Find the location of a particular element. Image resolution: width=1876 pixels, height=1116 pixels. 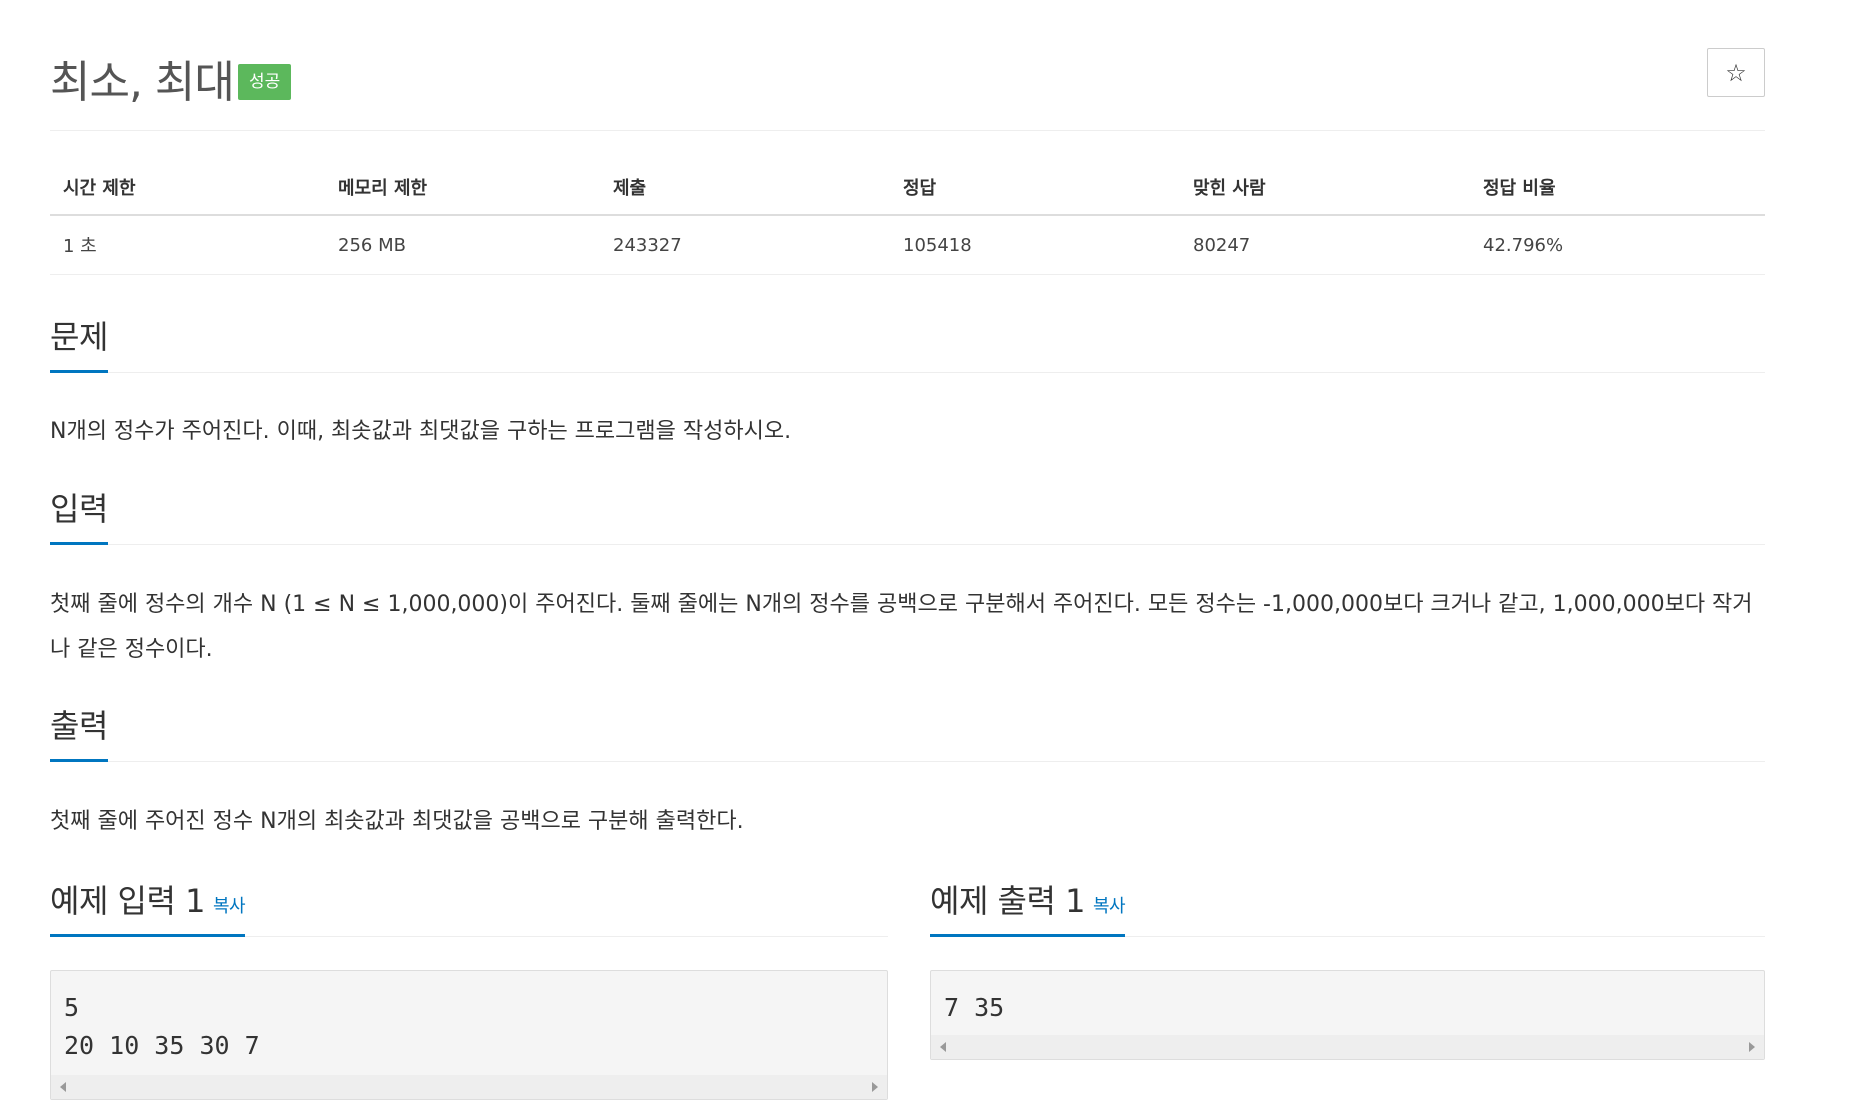

info-value-row: 1 초 256 MB 243327 105418 80247 42.796% is located at coordinates (907, 245).